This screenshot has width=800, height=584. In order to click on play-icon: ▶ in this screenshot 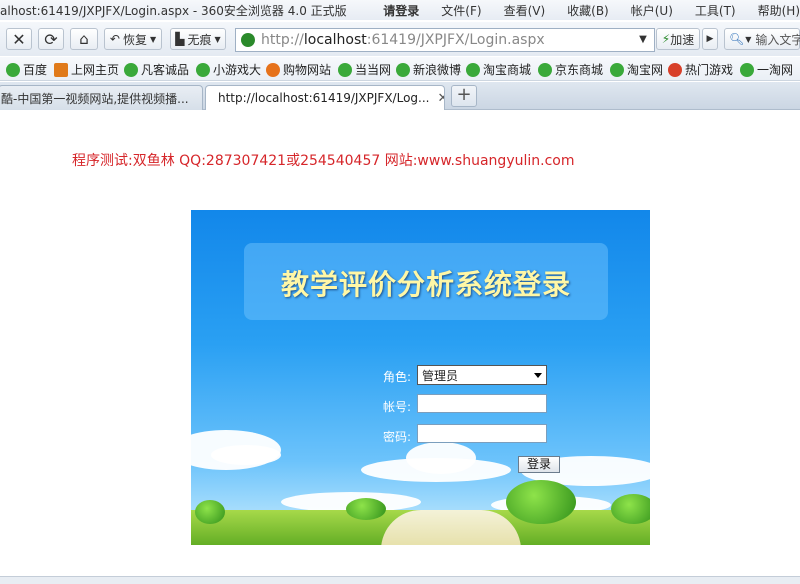, I will do `click(710, 39)`.